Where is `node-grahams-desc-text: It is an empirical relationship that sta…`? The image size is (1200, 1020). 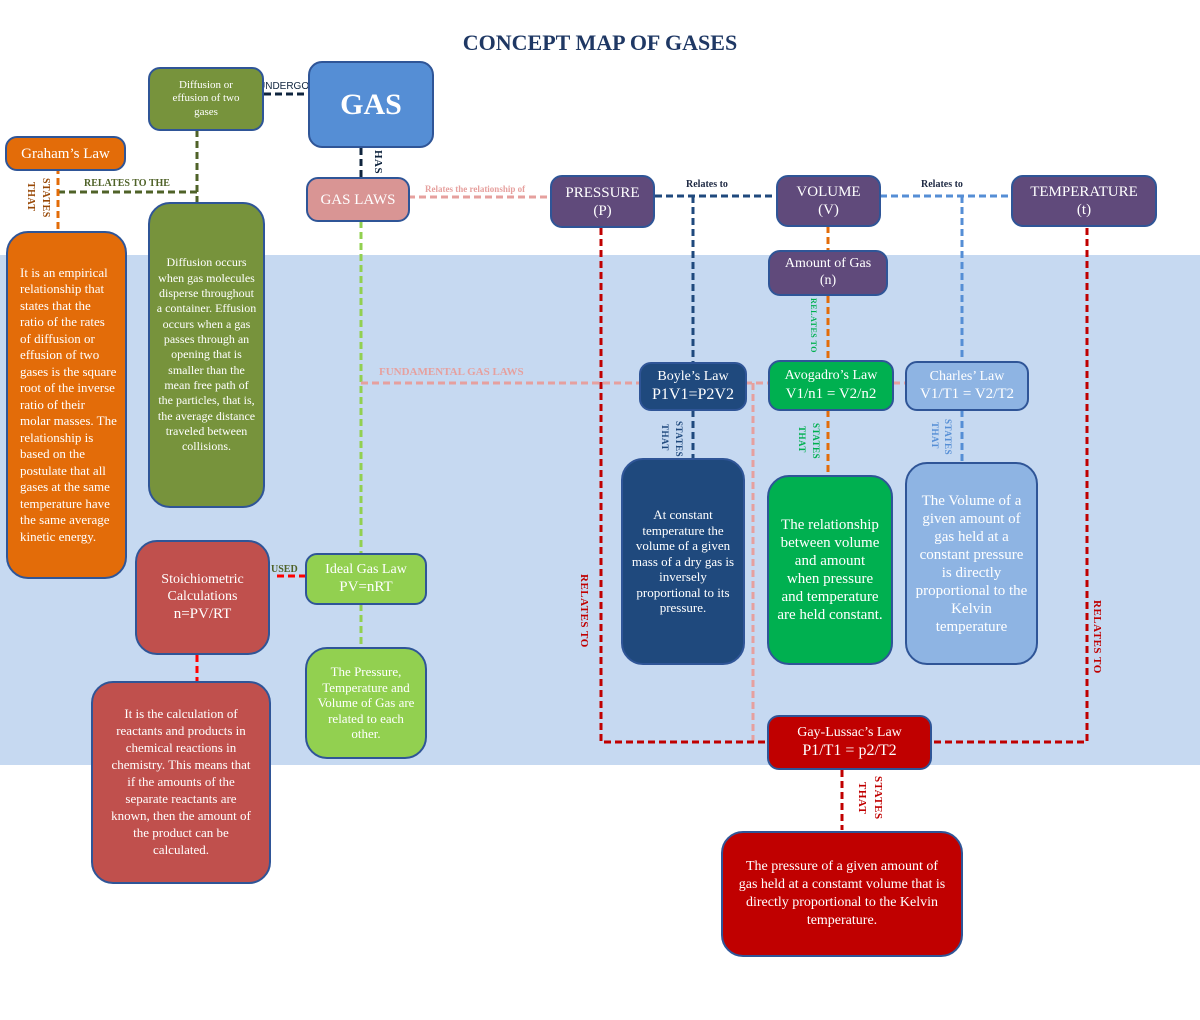
node-grahams-desc-text: It is an empirical relationship that sta… is located at coordinates (68, 404).